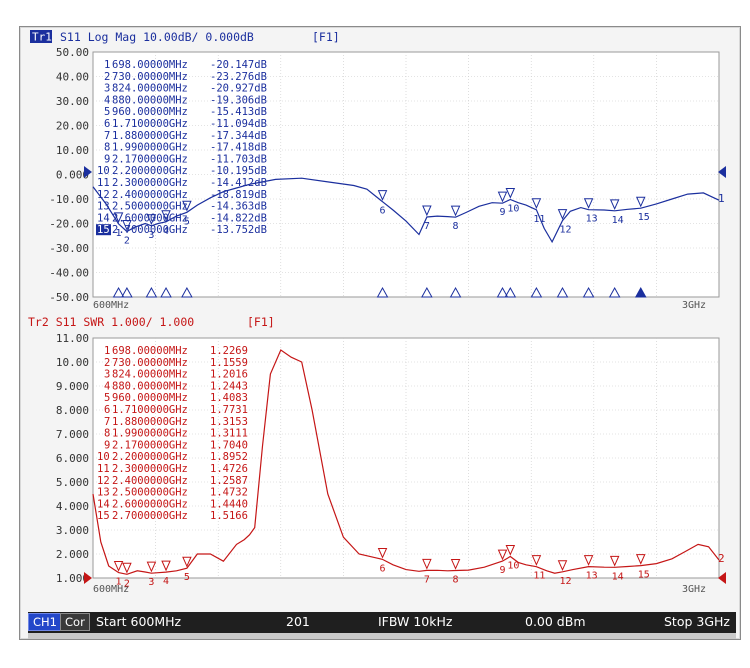 This screenshot has width=750, height=668. I want to click on top-marker-row-frequency: 2.2000000GHz, so click(150, 171).